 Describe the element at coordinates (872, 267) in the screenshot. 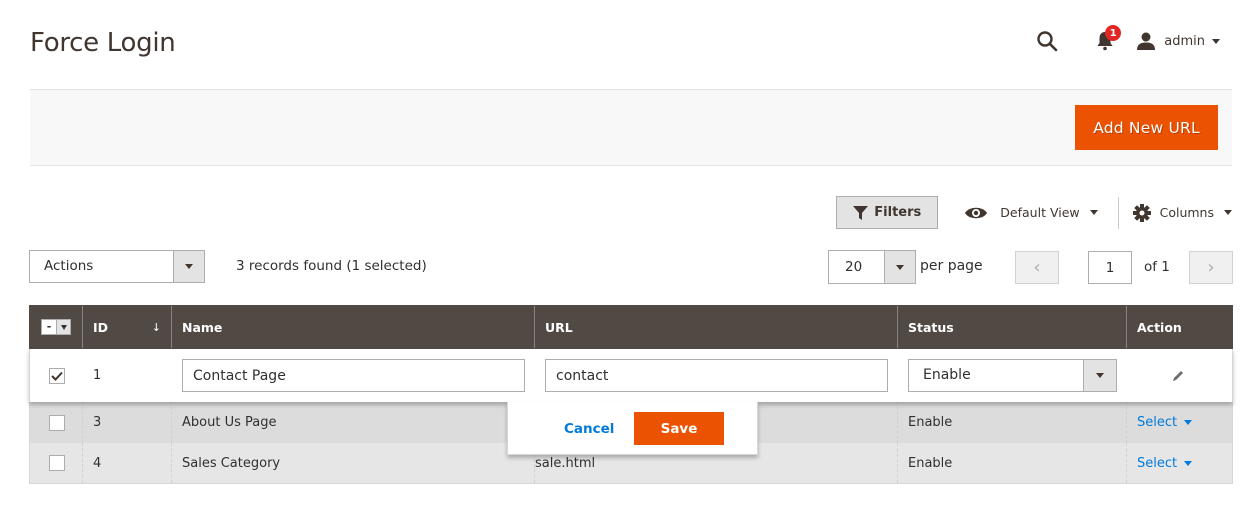

I see `per-page-select: 20` at that location.